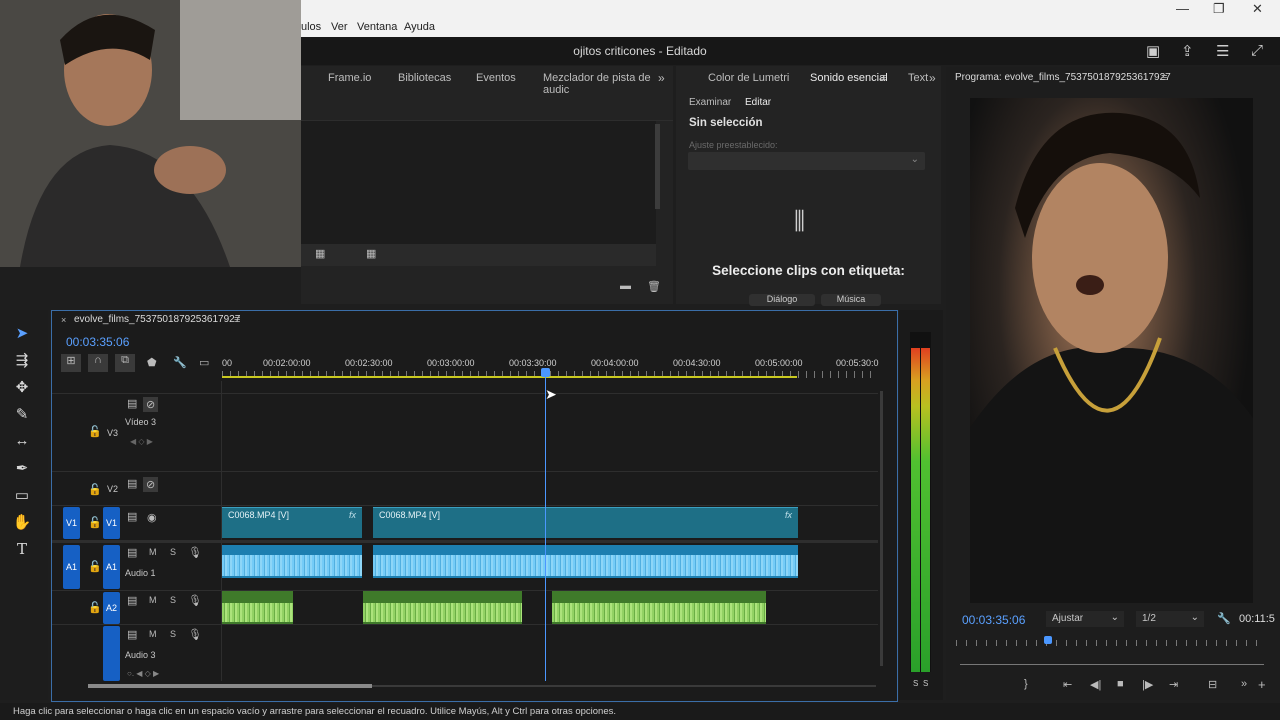 The image size is (1280, 720). What do you see at coordinates (1026, 684) in the screenshot?
I see `mark-out-icon: }` at bounding box center [1026, 684].